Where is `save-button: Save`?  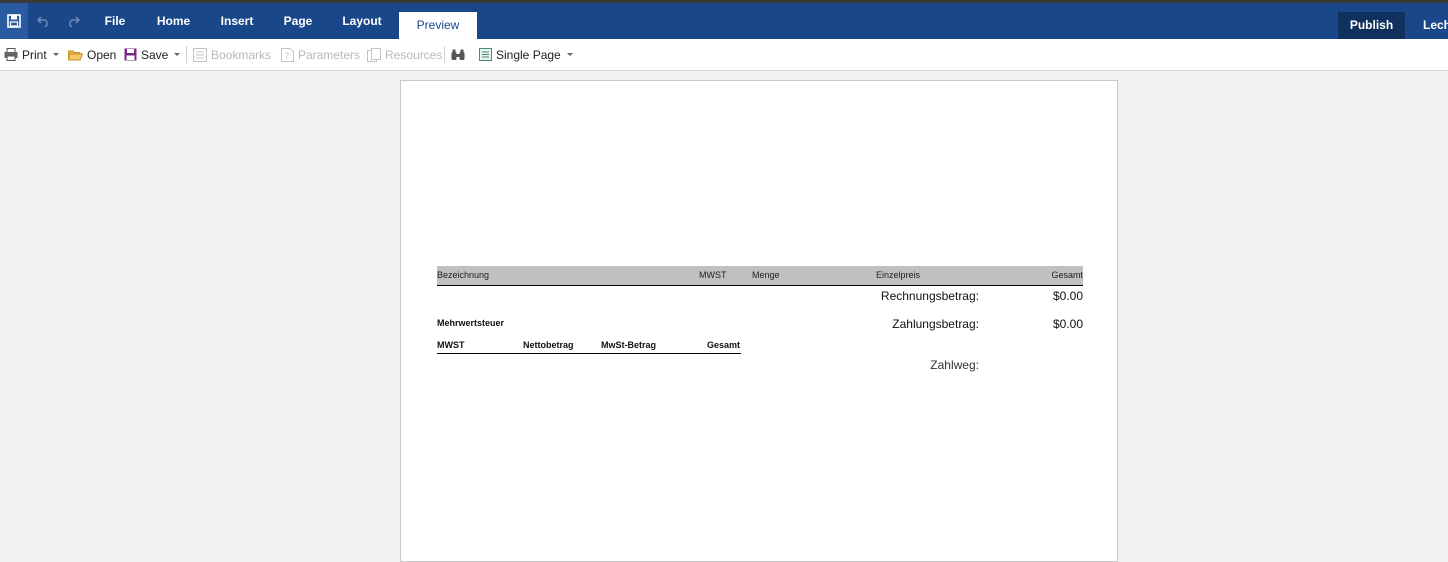 save-button: Save is located at coordinates (152, 54).